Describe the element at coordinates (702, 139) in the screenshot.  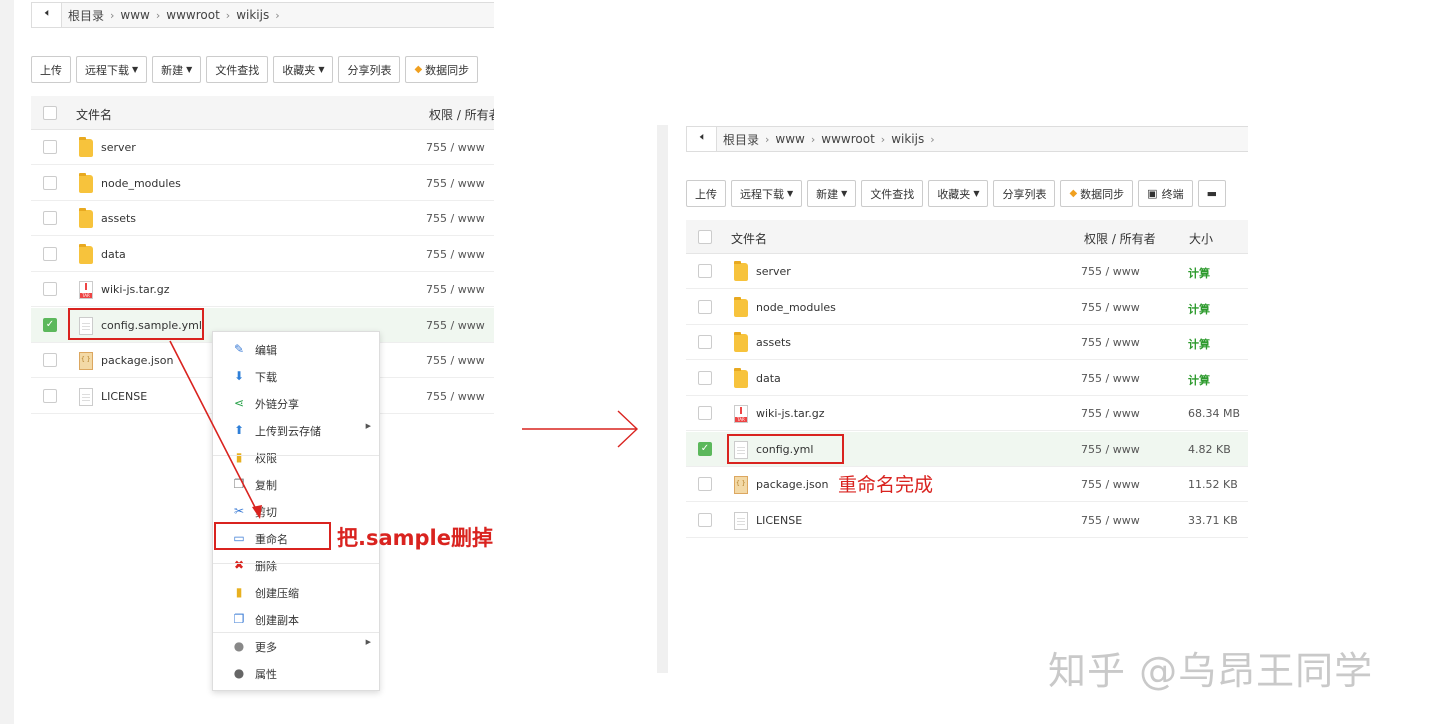
I see `back-arrow-icon: 🢐` at that location.